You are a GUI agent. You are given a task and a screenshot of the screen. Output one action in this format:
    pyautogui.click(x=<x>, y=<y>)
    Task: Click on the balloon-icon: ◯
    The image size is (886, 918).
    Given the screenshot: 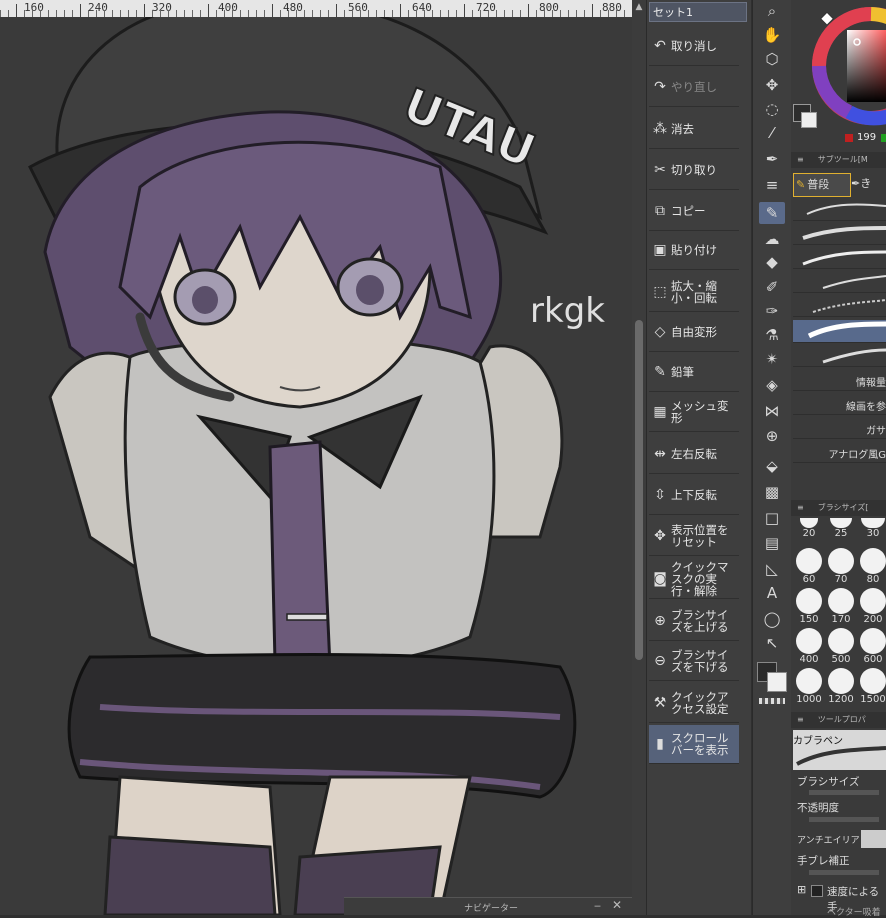 What is the action you would take?
    pyautogui.click(x=772, y=619)
    